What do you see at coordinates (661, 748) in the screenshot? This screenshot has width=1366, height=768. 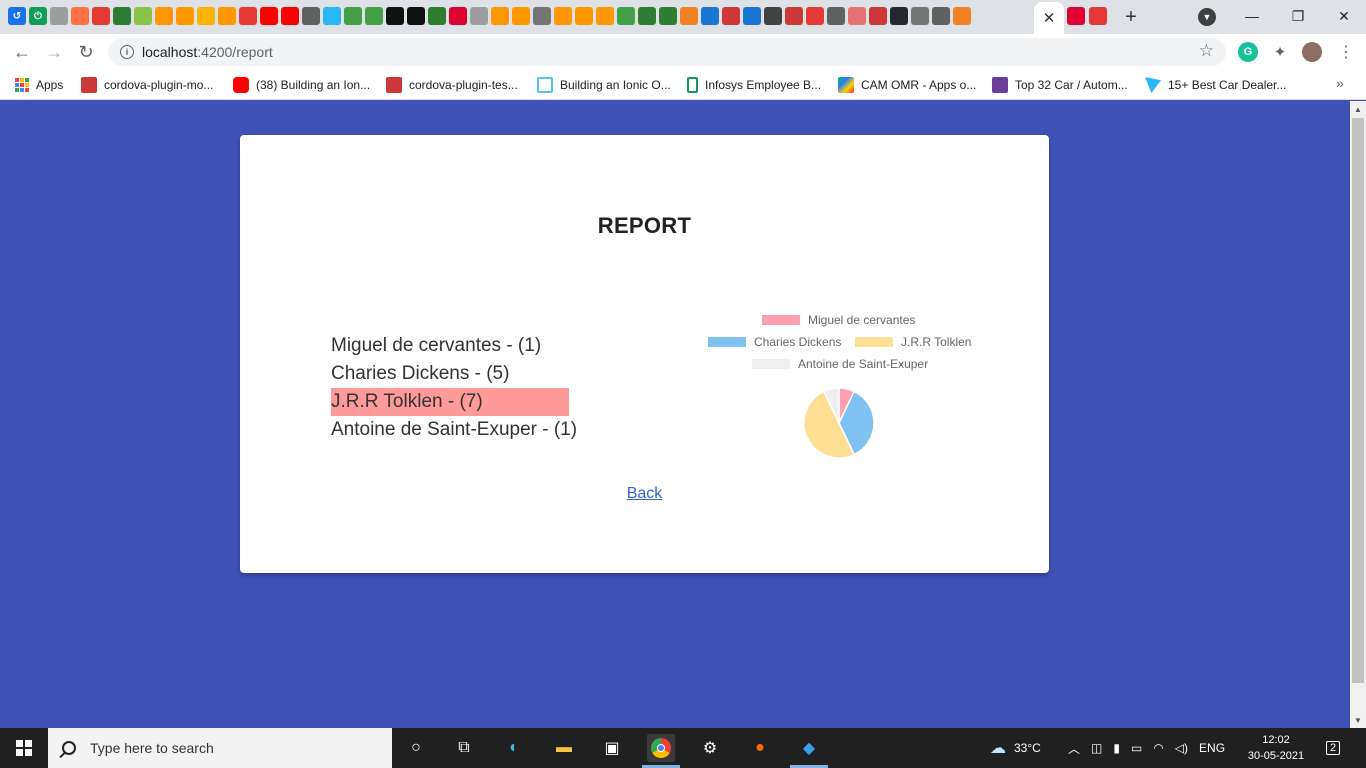 I see `chrome-icon` at bounding box center [661, 748].